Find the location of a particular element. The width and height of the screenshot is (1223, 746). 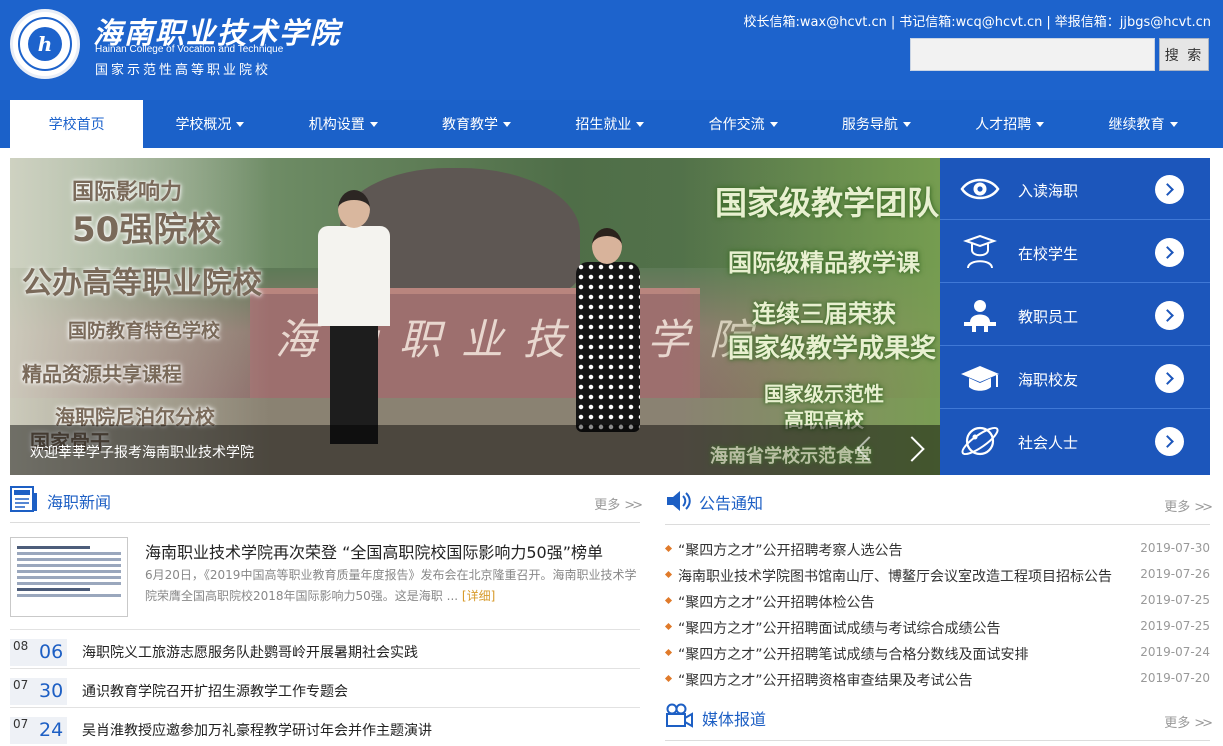

featured-news-detail-link: [详细] is located at coordinates (478, 596).